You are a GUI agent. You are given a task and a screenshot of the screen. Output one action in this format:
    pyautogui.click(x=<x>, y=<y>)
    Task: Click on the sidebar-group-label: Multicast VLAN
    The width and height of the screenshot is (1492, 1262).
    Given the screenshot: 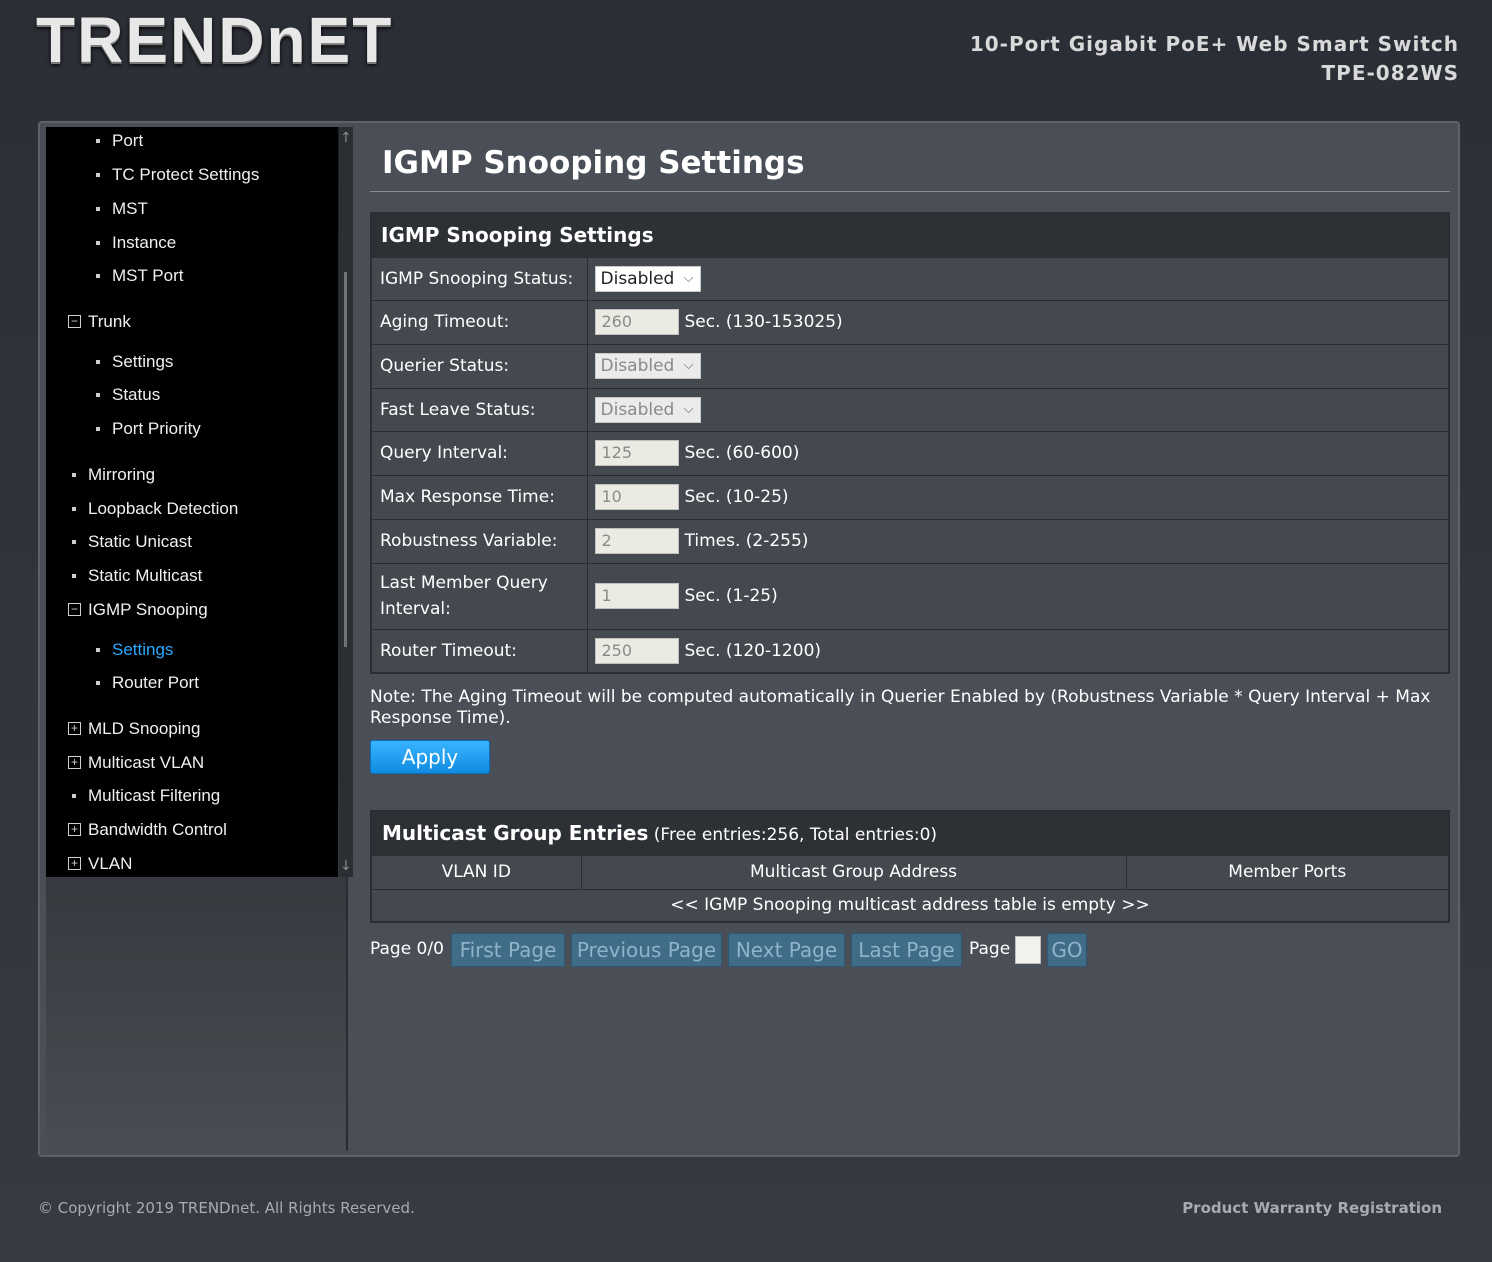 What is the action you would take?
    pyautogui.click(x=146, y=762)
    